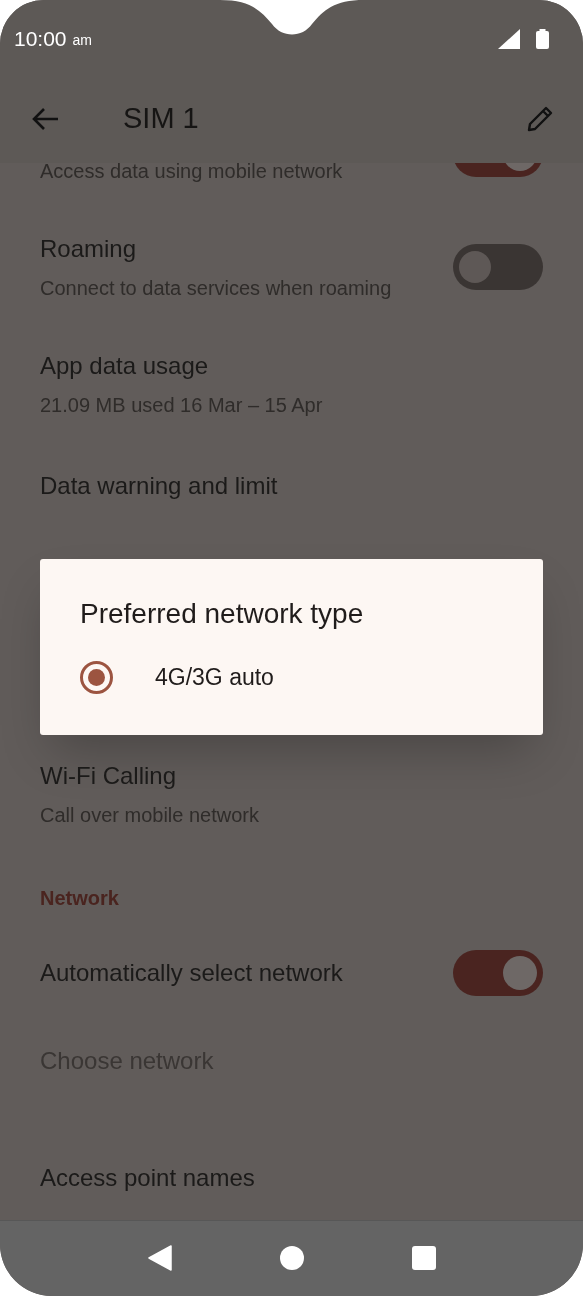  I want to click on radio-option: 4G/3G auto, so click(291, 677).